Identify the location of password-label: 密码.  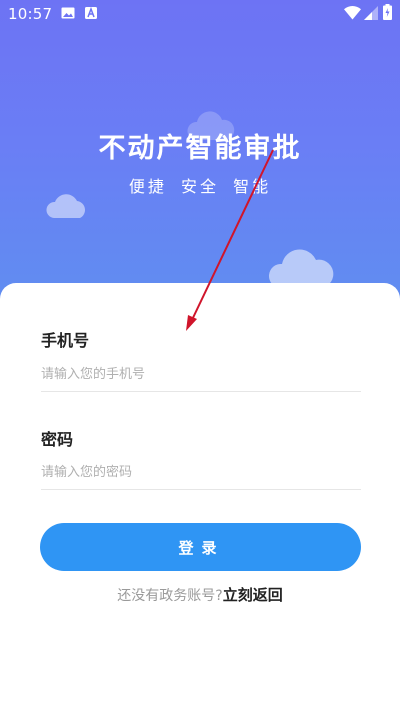
(57, 439).